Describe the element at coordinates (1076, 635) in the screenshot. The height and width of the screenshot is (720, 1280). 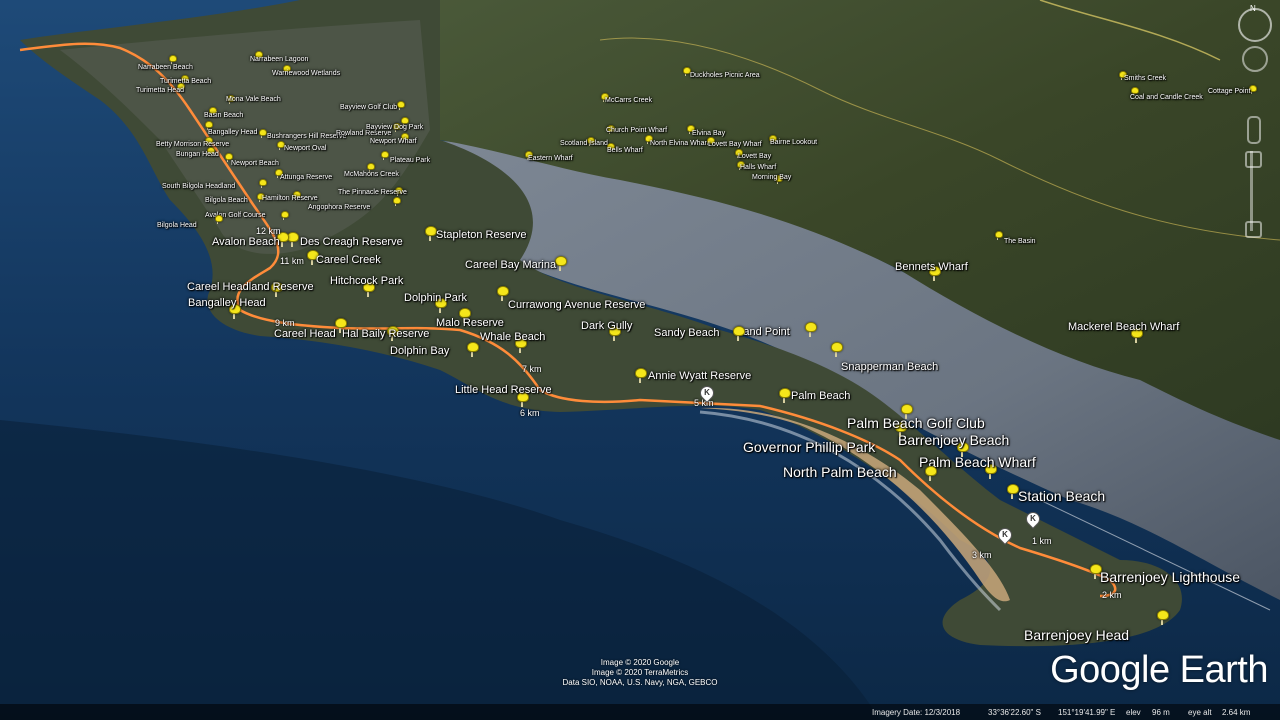
I see `placemark-label: Barrenjoey Head` at that location.